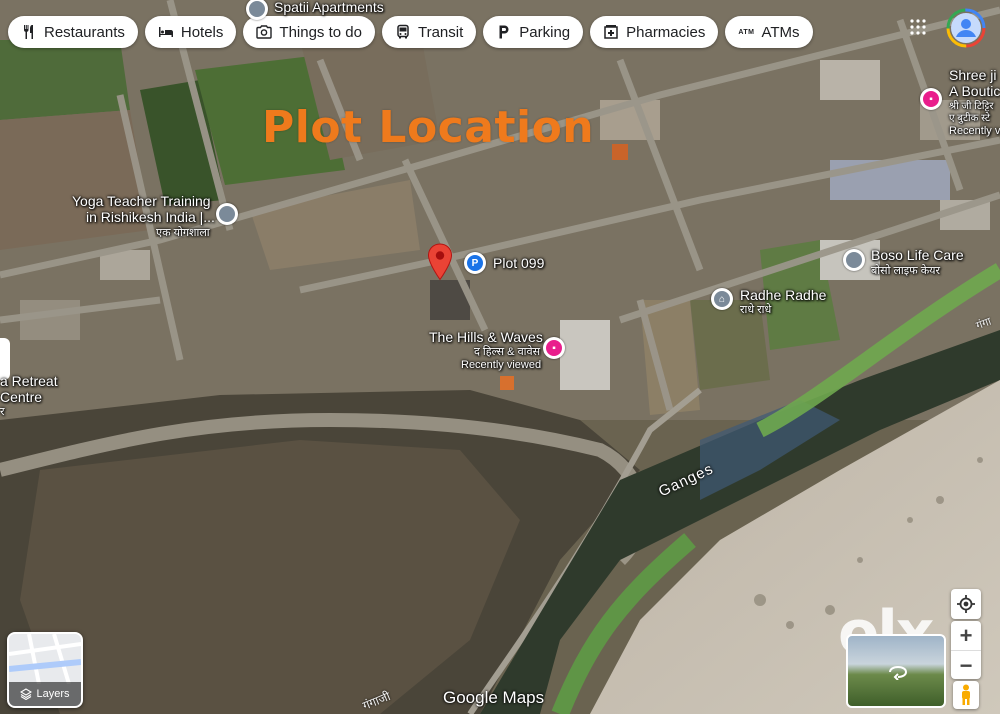  I want to click on rotate-360-icon, so click(898, 672).